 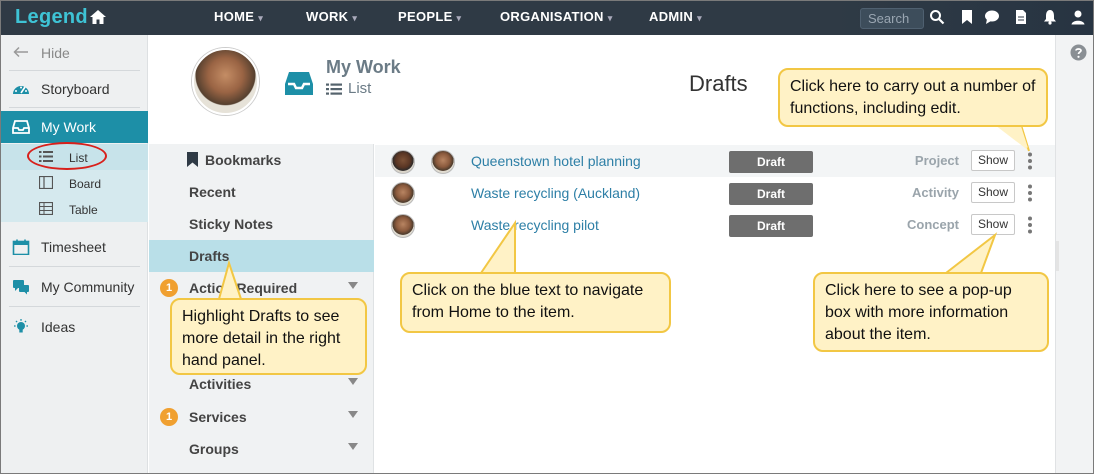 I want to click on calendar-icon, so click(x=21, y=247).